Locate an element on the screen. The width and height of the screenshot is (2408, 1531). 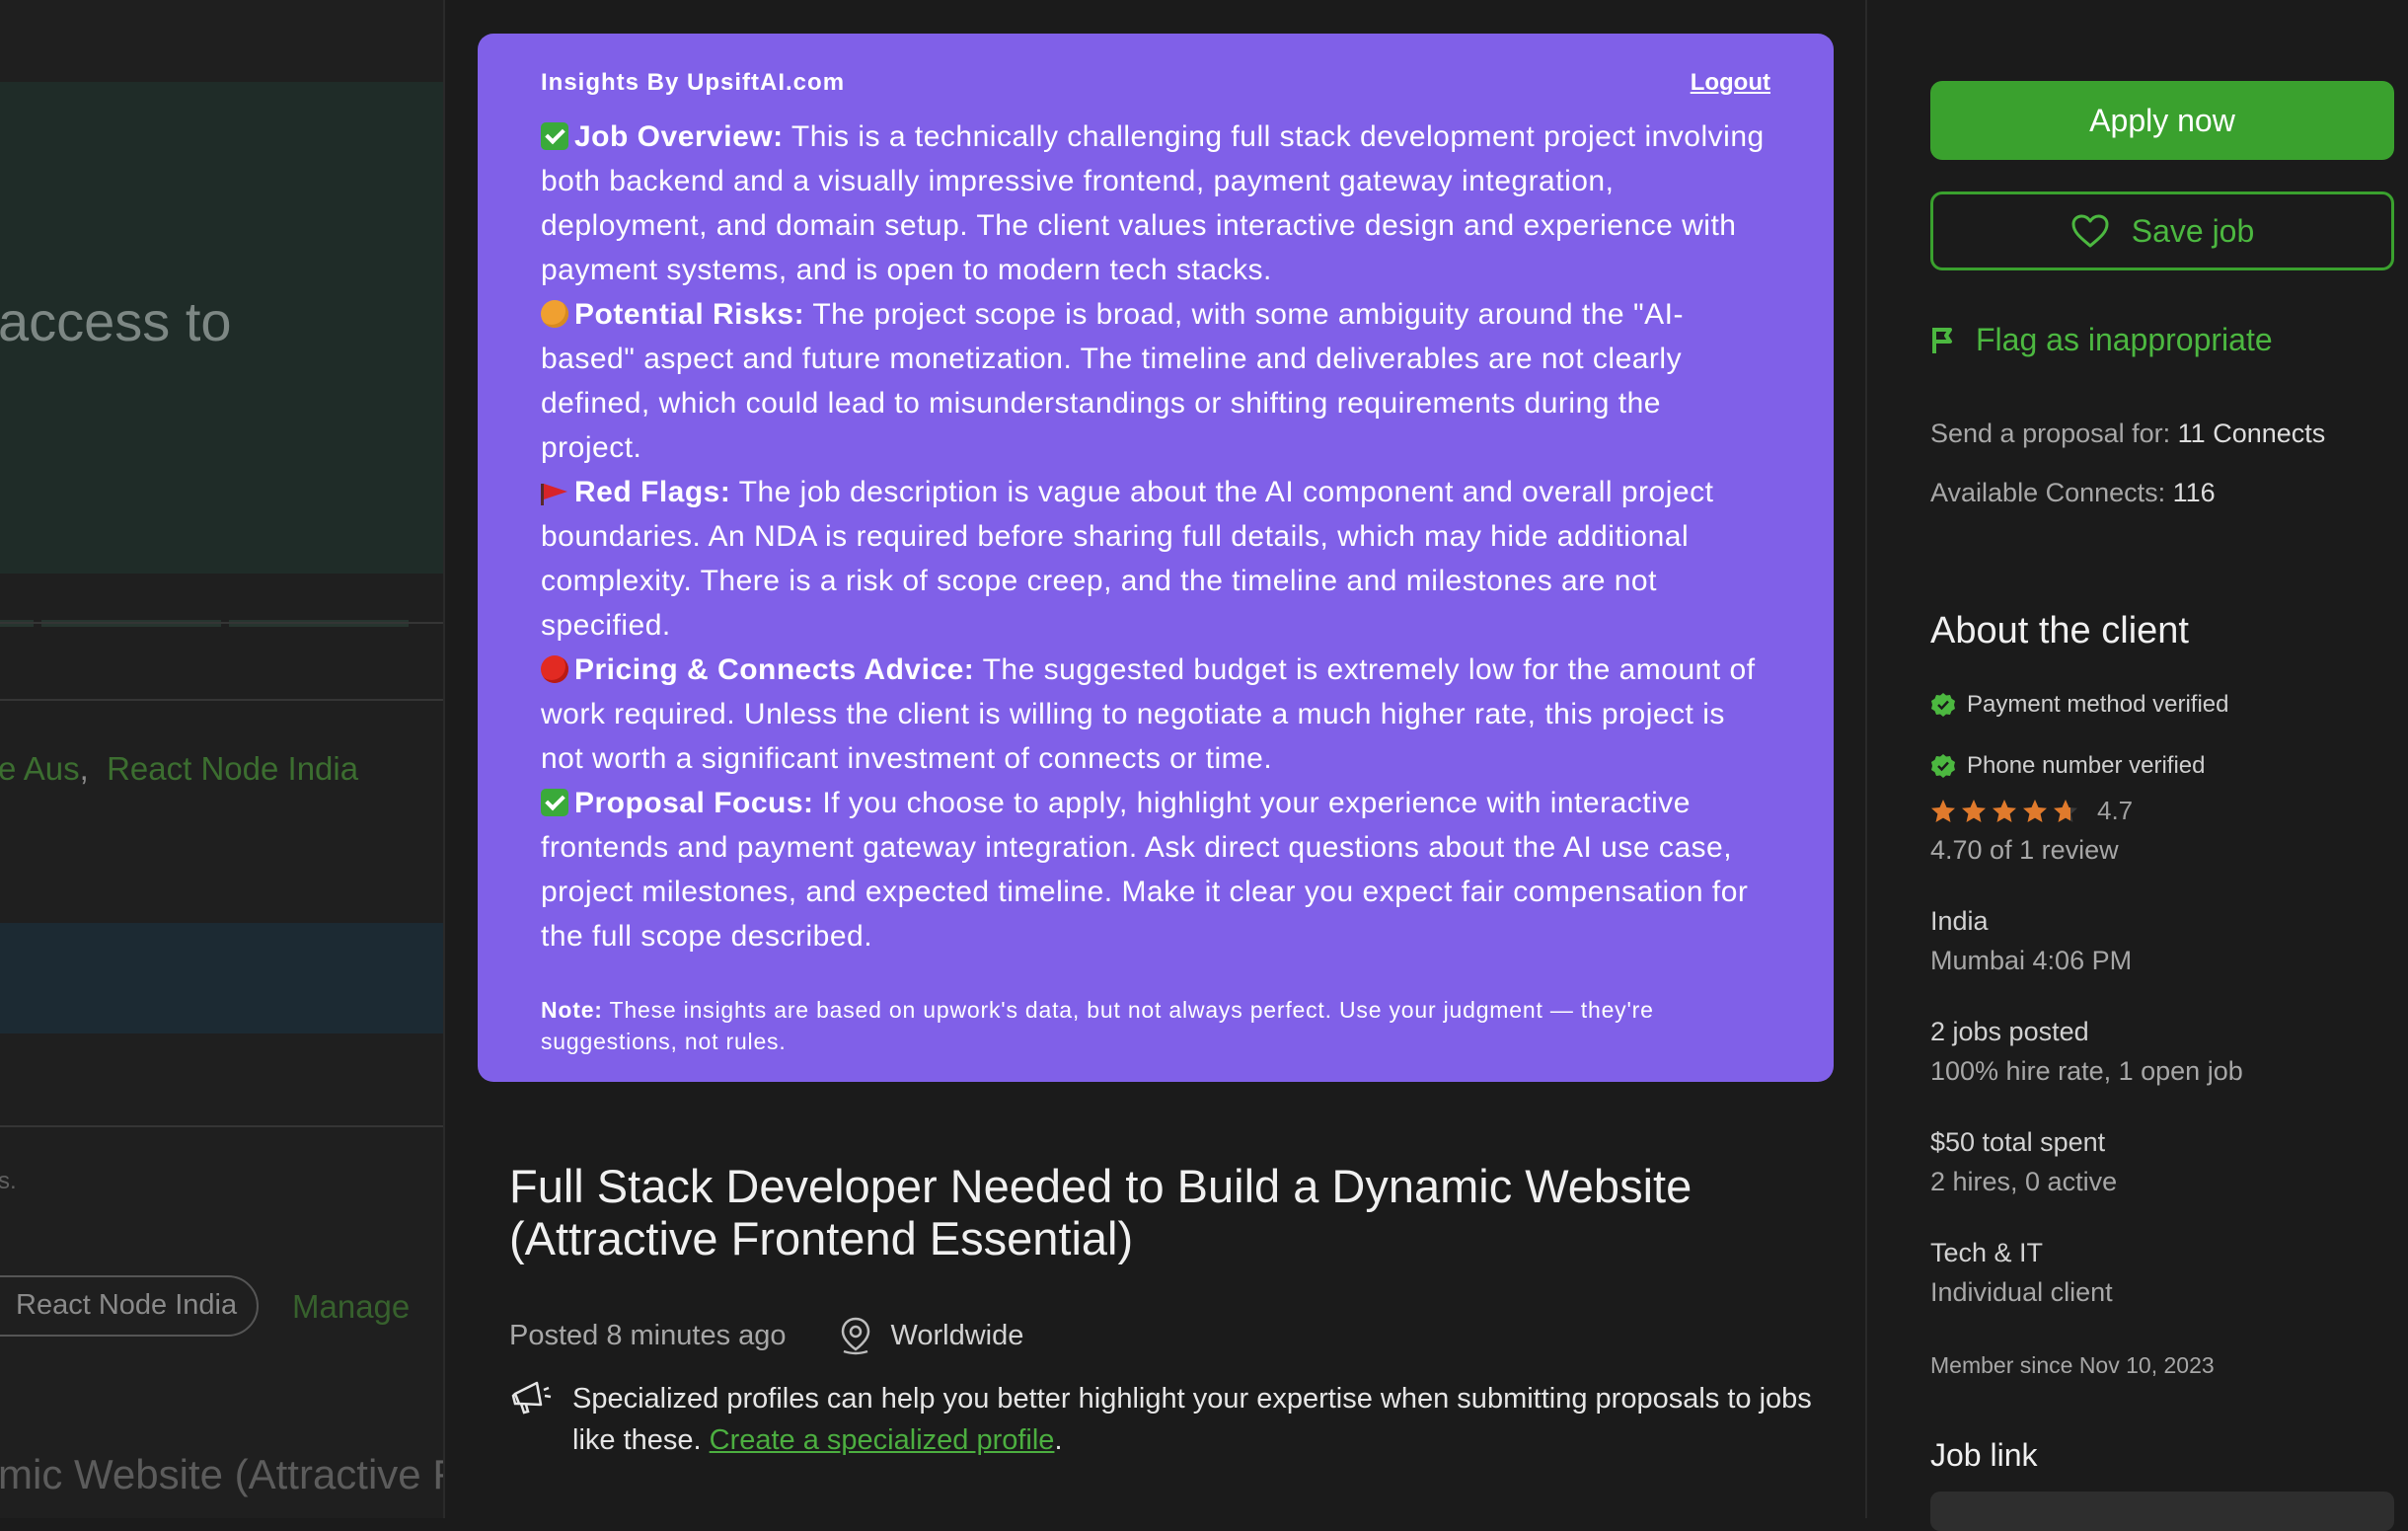
save-job-button: Save job is located at coordinates (2162, 230).